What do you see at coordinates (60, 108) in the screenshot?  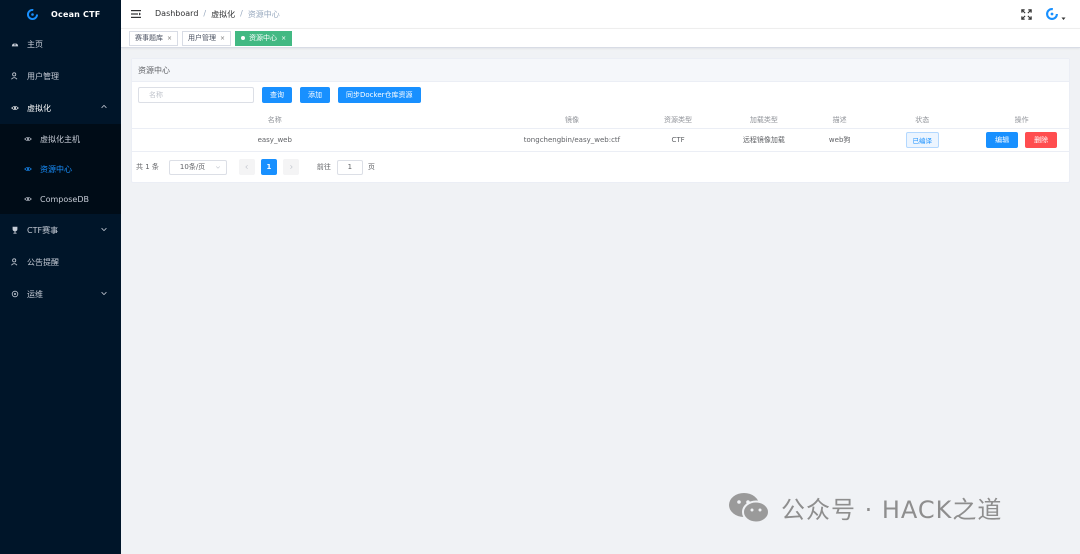 I see `sidebar-item-virtualization: 虚拟化` at bounding box center [60, 108].